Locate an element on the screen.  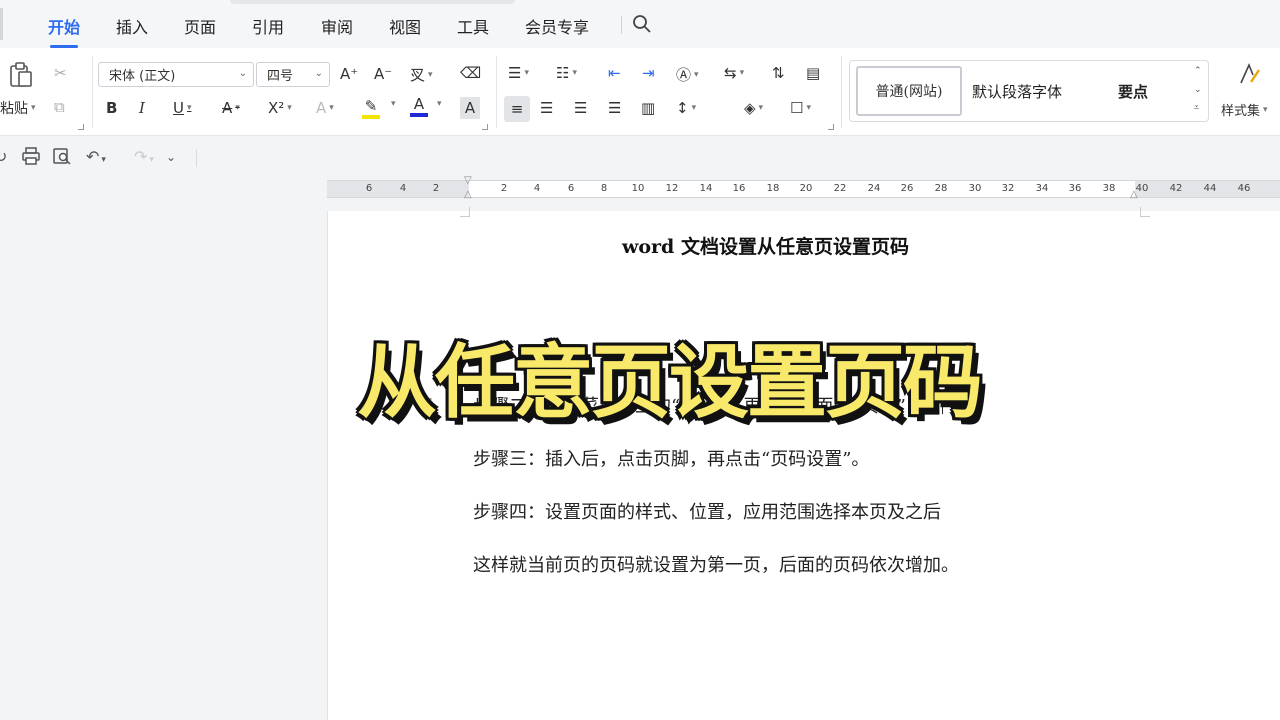
menu-bar: 开始 插入 页面 引用 审阅 视图 工具 会员专享 is located at coordinates (640, 24).